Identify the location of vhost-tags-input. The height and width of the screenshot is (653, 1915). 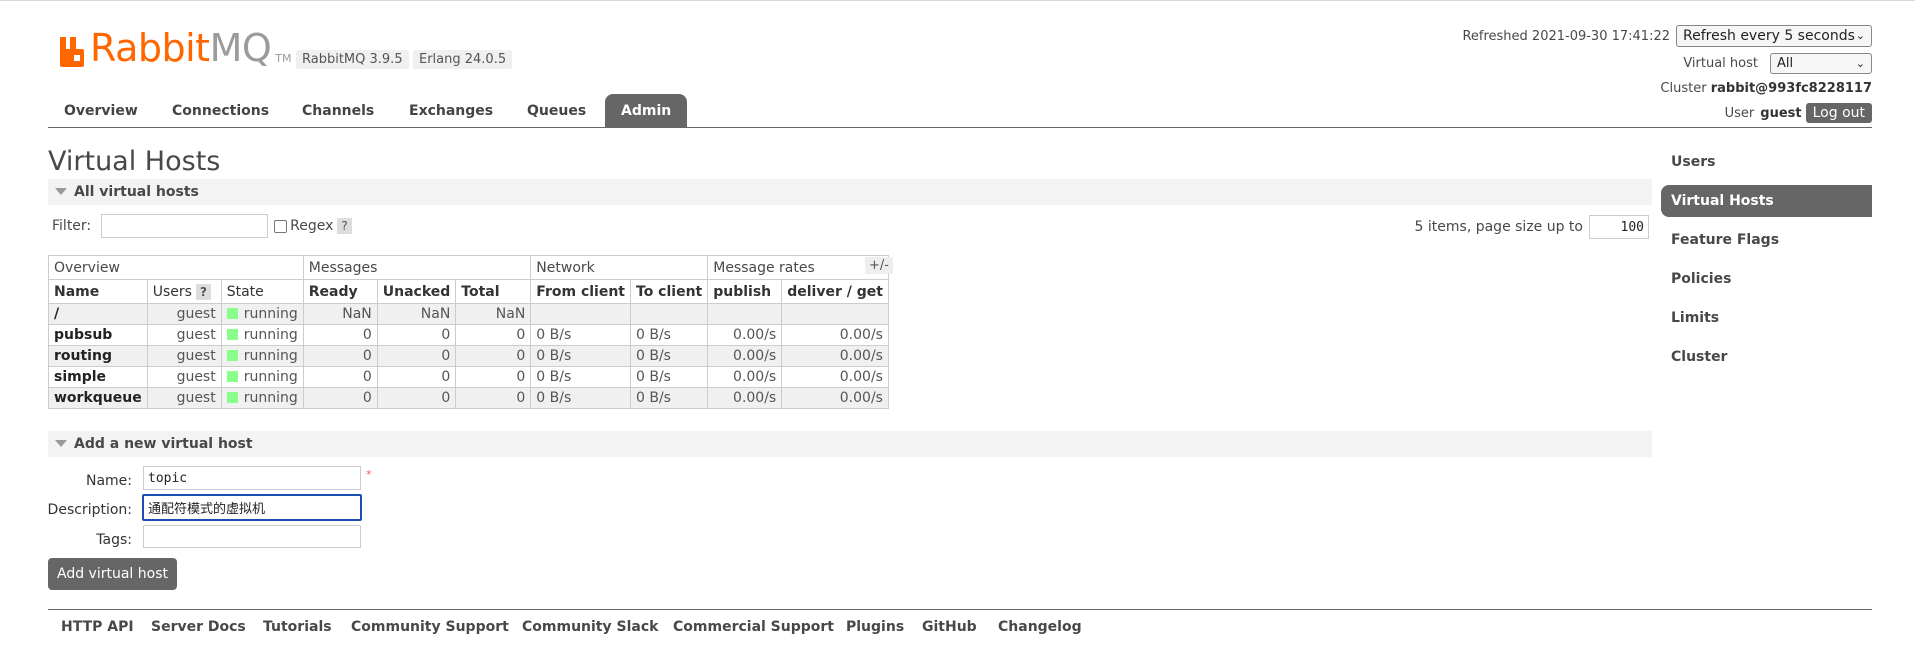
(252, 536).